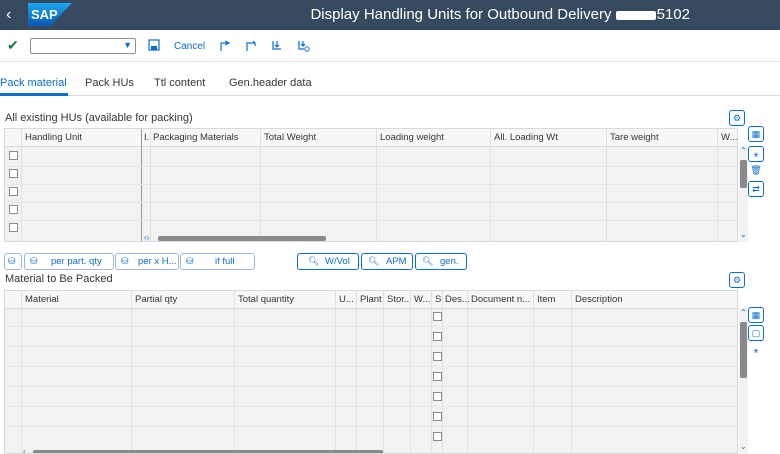 The height and width of the screenshot is (454, 780). I want to click on tab-pack-hus: Pack HUs, so click(109, 83).